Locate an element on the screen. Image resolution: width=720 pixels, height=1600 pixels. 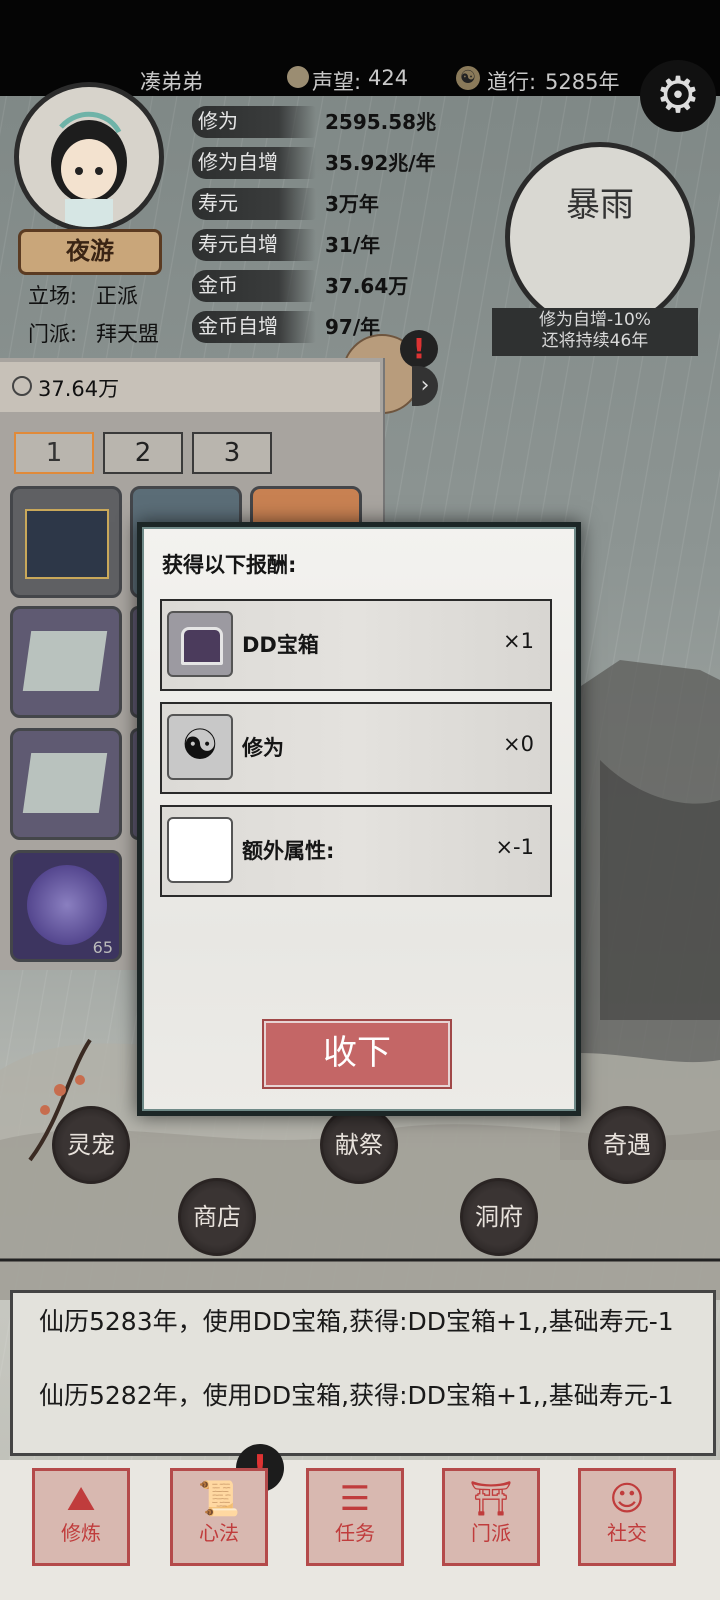
dialog-title: 获得以下报酬: is located at coordinates (229, 565).